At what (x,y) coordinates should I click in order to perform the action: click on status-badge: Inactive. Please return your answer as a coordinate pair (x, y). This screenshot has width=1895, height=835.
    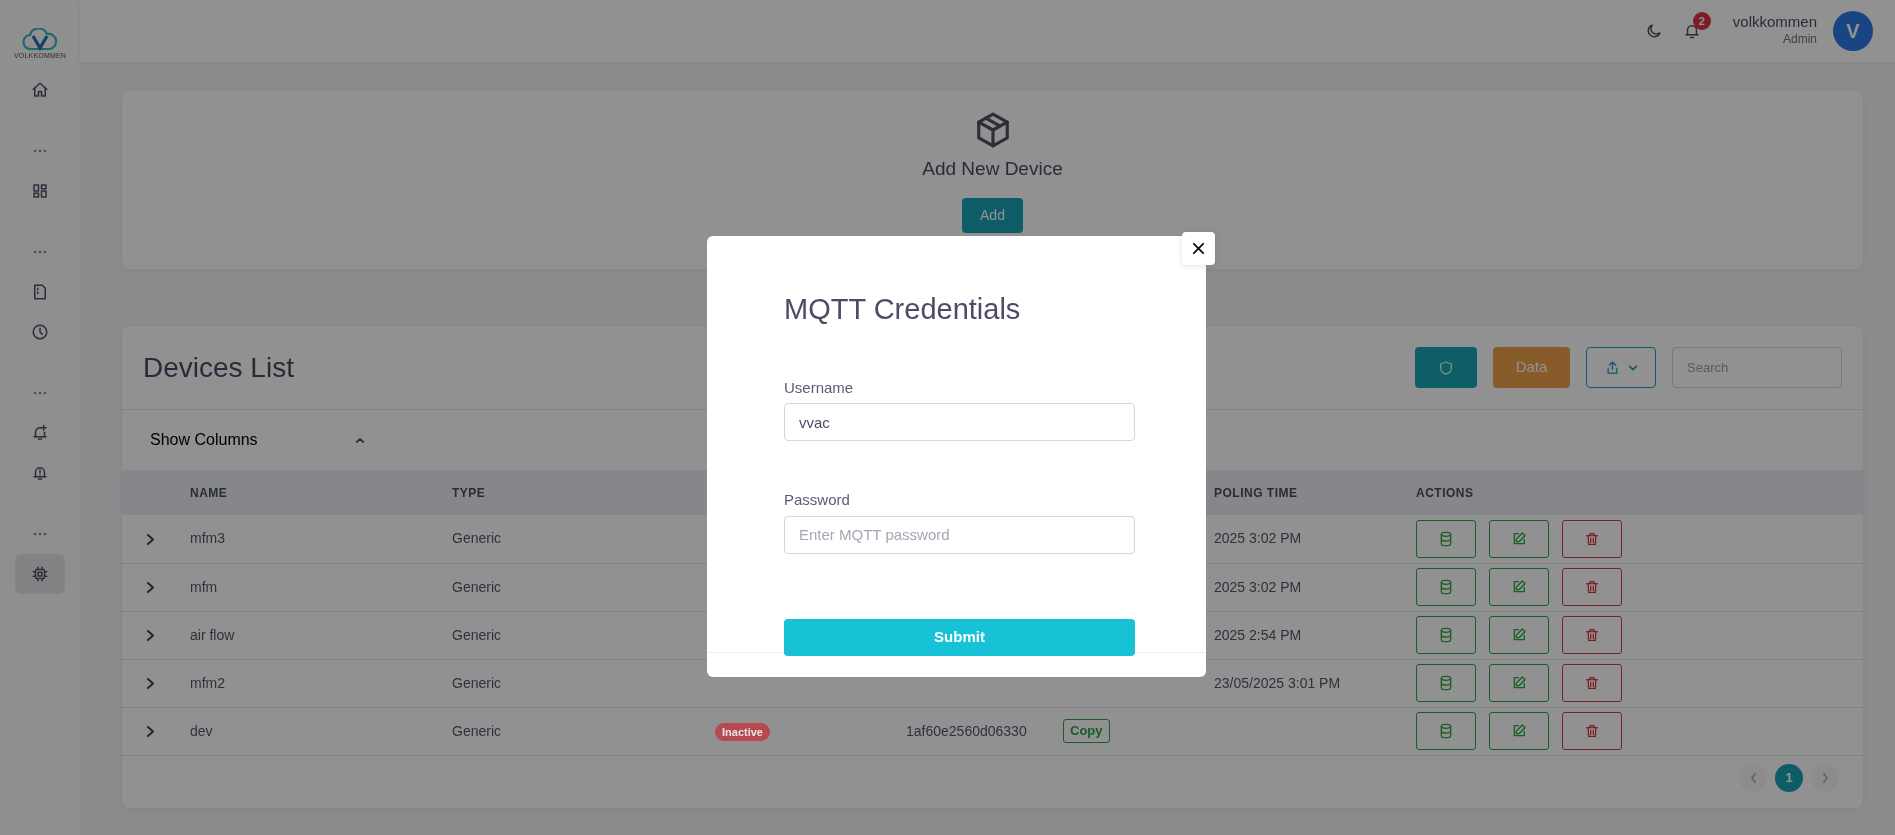
    Looking at the image, I should click on (742, 731).